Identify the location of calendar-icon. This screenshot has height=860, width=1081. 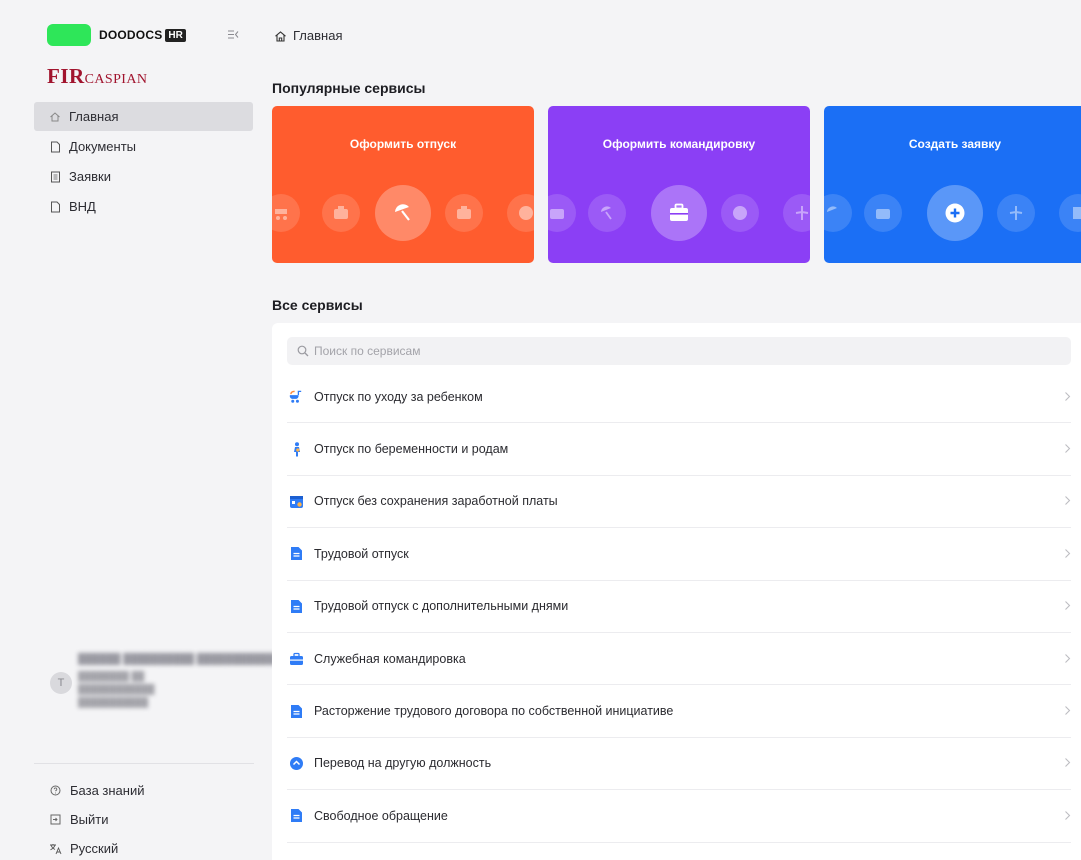
(296, 501).